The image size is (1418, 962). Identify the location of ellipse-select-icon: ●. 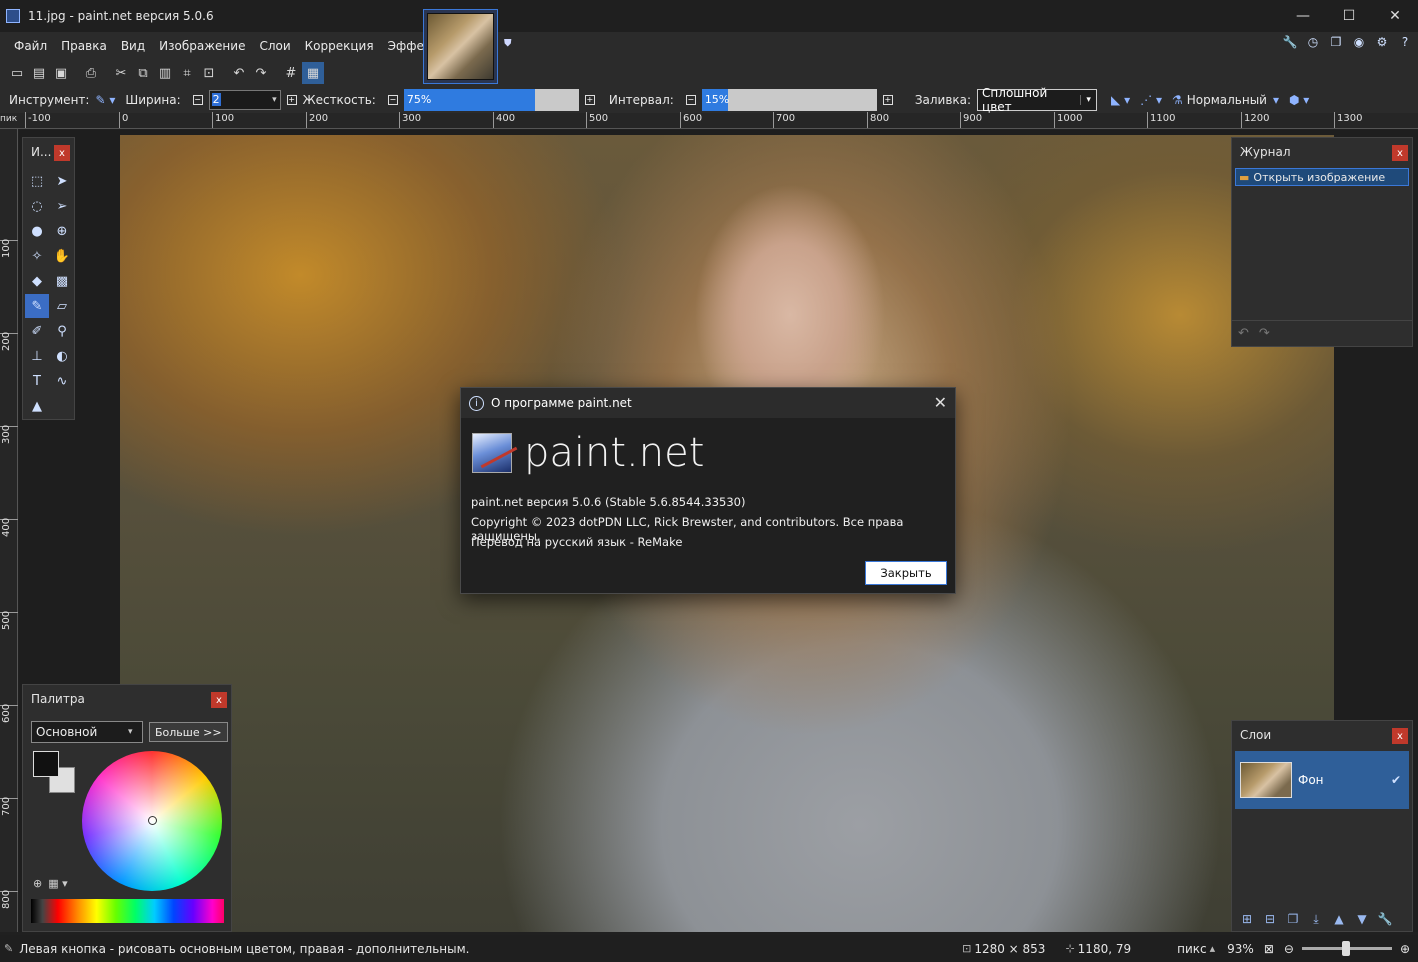
(37, 231).